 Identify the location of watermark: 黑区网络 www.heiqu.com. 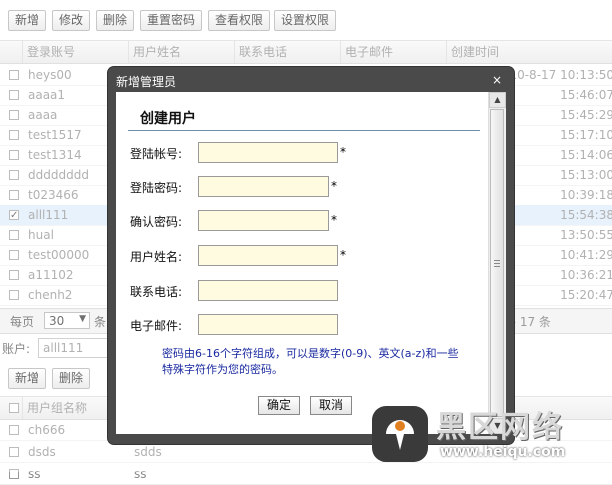
(486, 434).